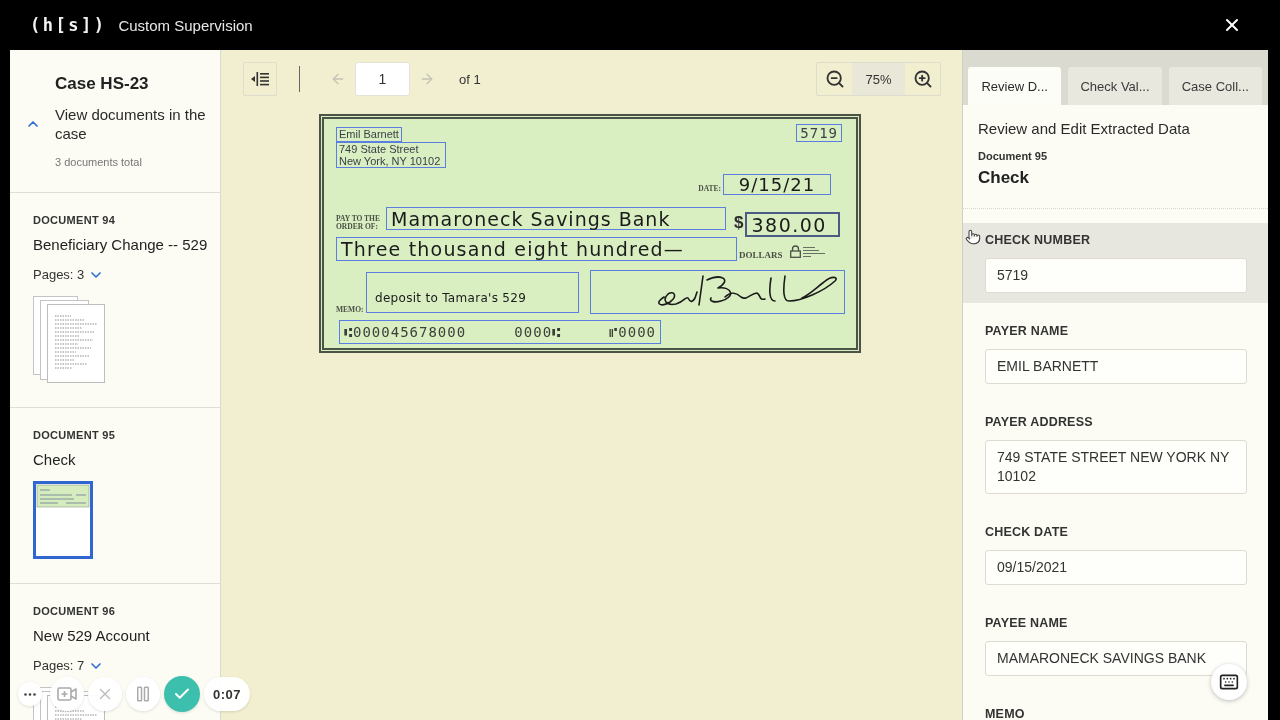 The height and width of the screenshot is (720, 1280). I want to click on input-field: MAMARONECK SAVINGS BANK, so click(1116, 658).